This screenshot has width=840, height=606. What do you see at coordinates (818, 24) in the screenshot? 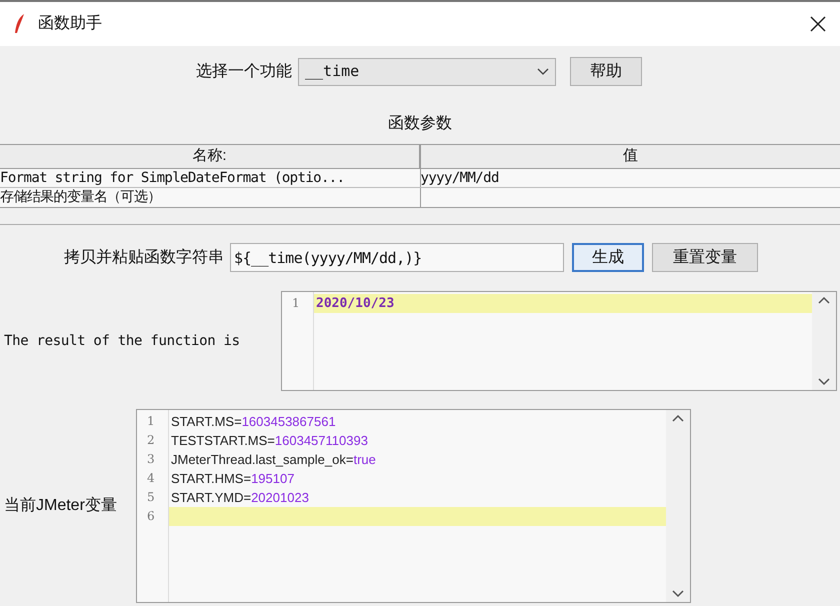
I see `close-icon` at bounding box center [818, 24].